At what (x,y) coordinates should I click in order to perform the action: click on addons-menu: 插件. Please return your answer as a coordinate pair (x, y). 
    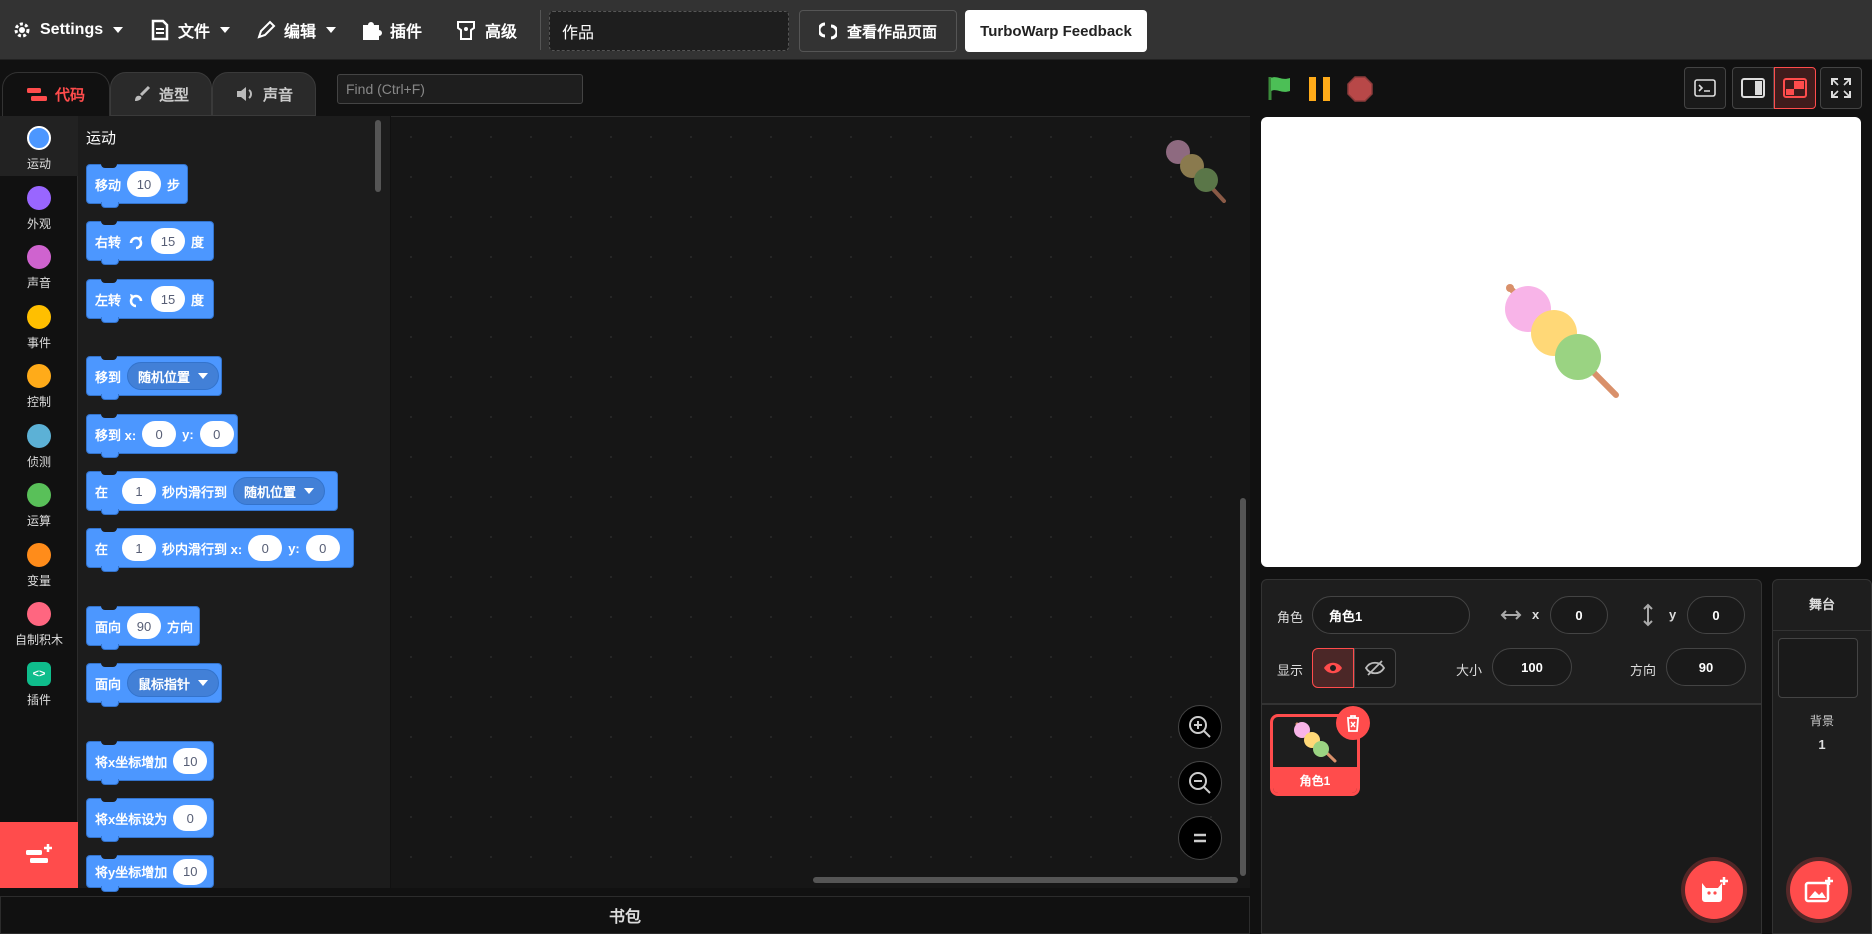
    Looking at the image, I should click on (391, 30).